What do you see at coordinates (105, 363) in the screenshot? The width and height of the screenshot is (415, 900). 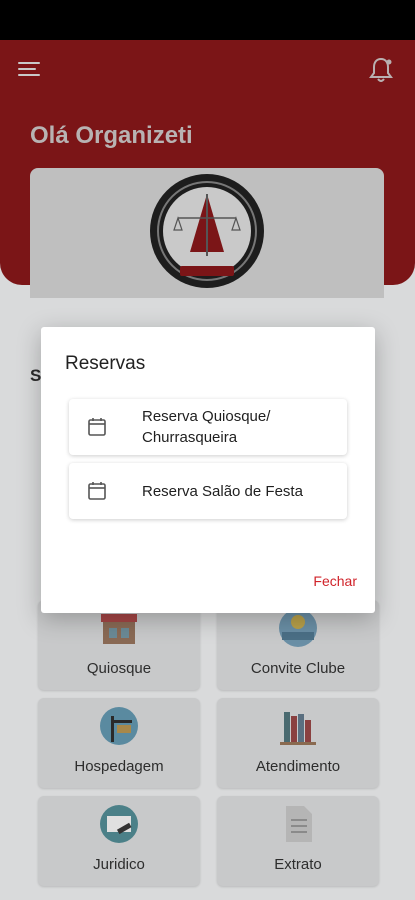 I see `dialog-title: Reservas` at bounding box center [105, 363].